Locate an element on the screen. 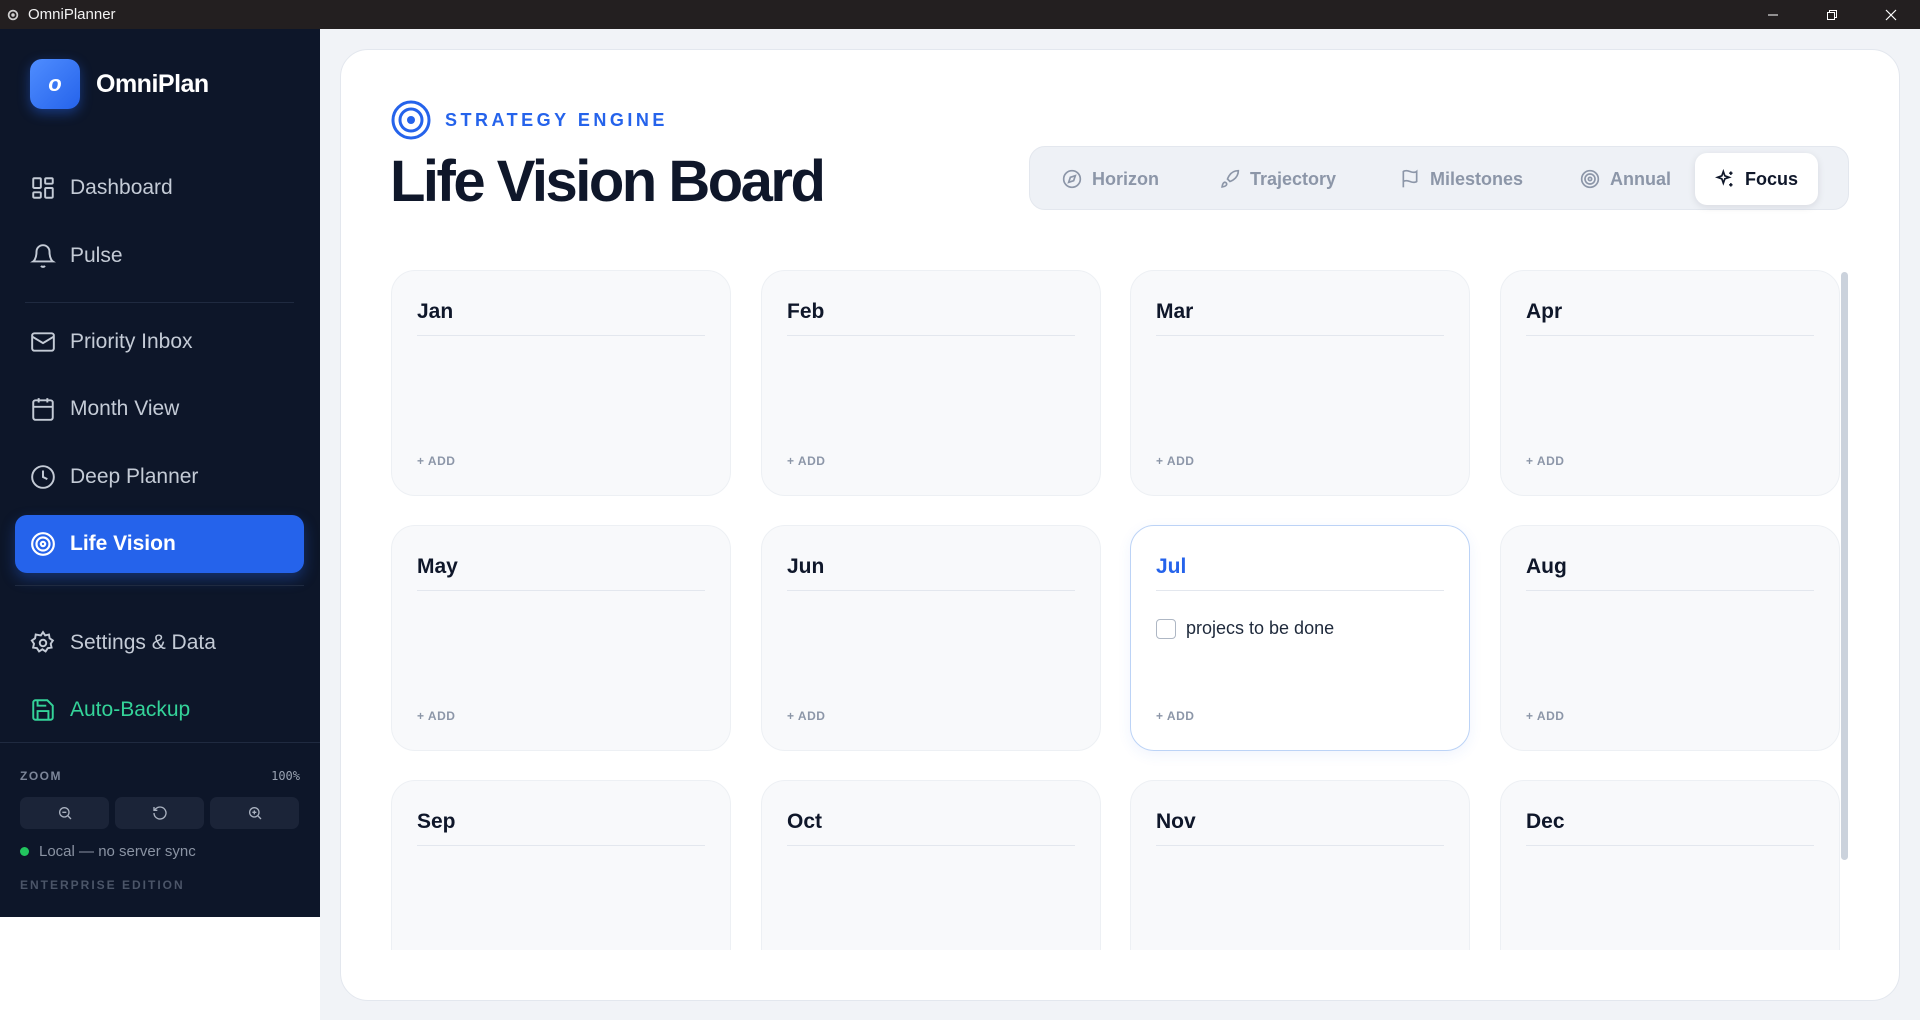 The width and height of the screenshot is (1920, 1020). sidebar-item-dashboard: Dashboard is located at coordinates (159, 188).